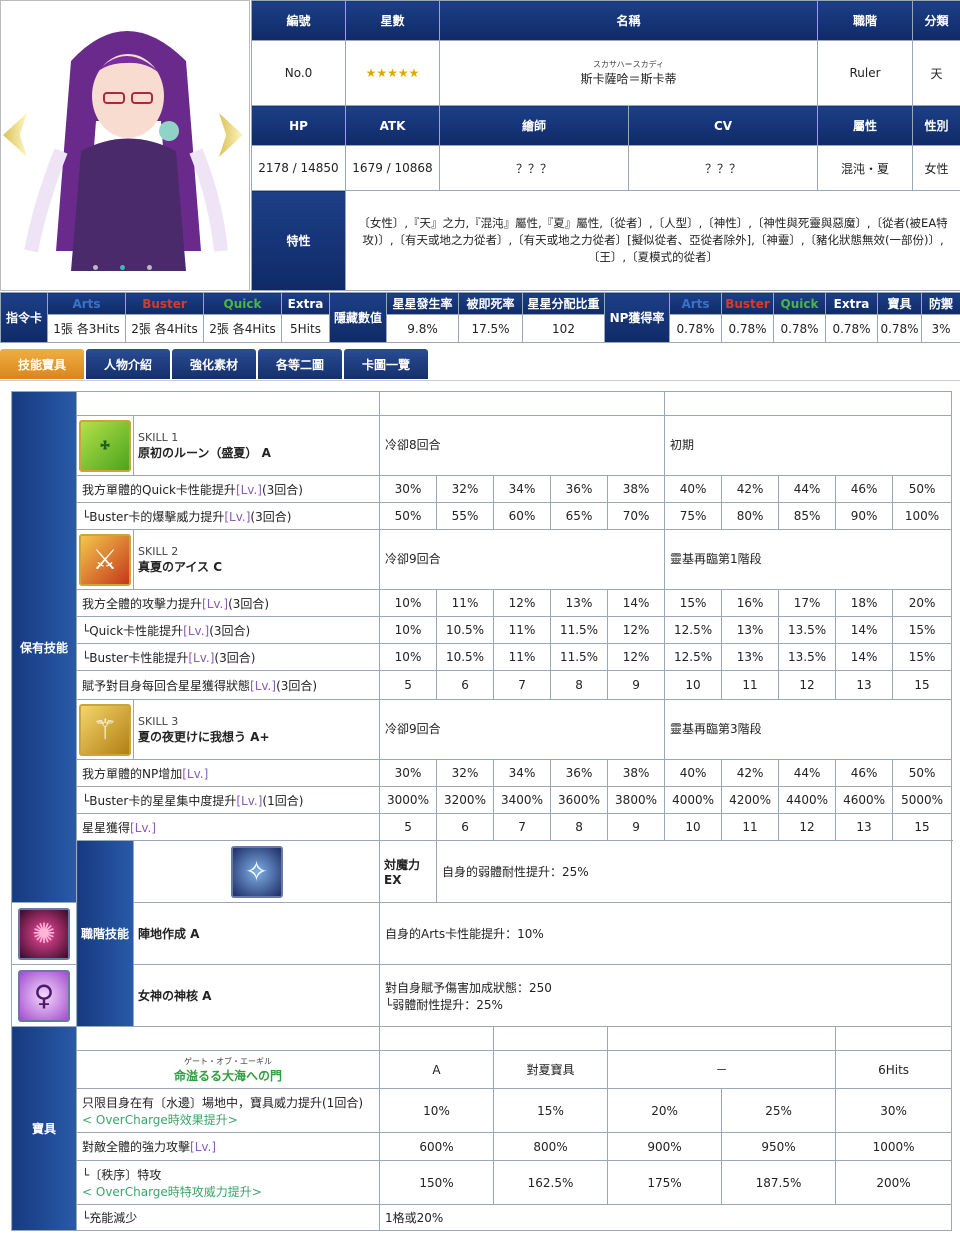 This screenshot has width=960, height=1247. I want to click on hidden-stats-label: 隱藏數值, so click(358, 317).